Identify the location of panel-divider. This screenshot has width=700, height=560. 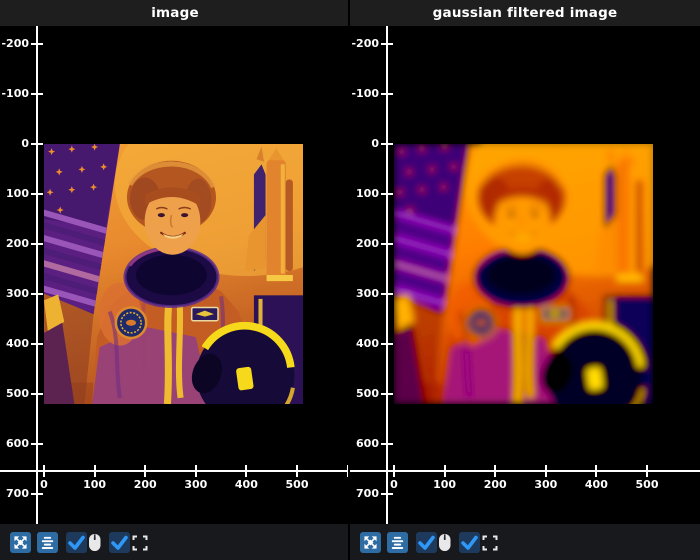
(349, 280).